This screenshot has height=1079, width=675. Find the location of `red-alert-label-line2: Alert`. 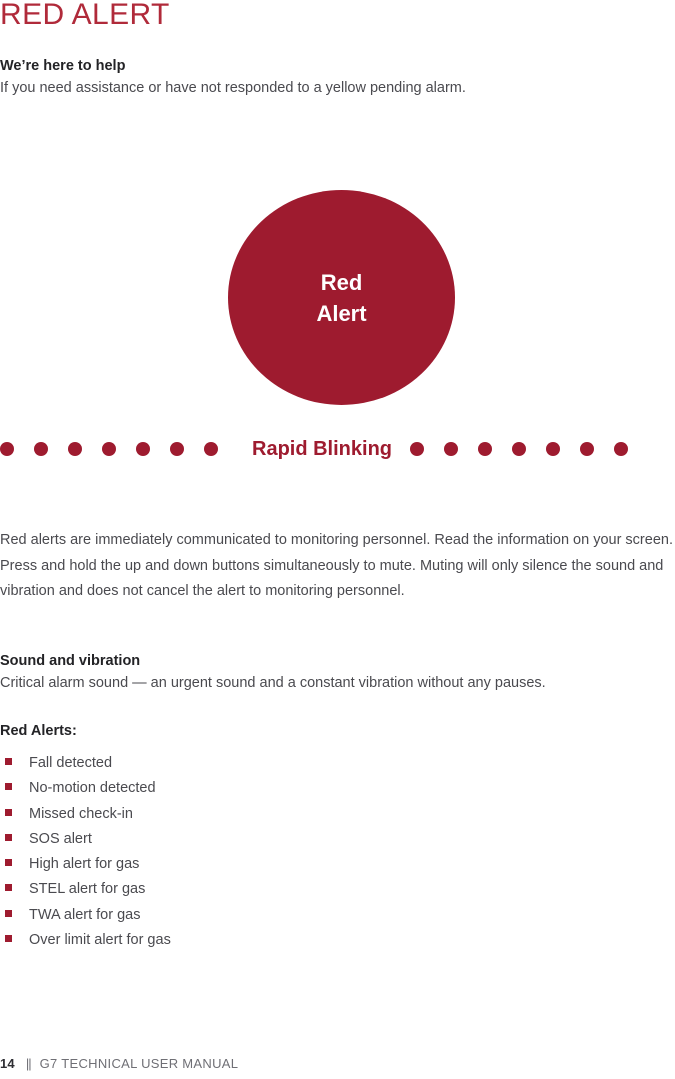

red-alert-label-line2: Alert is located at coordinates (341, 313).